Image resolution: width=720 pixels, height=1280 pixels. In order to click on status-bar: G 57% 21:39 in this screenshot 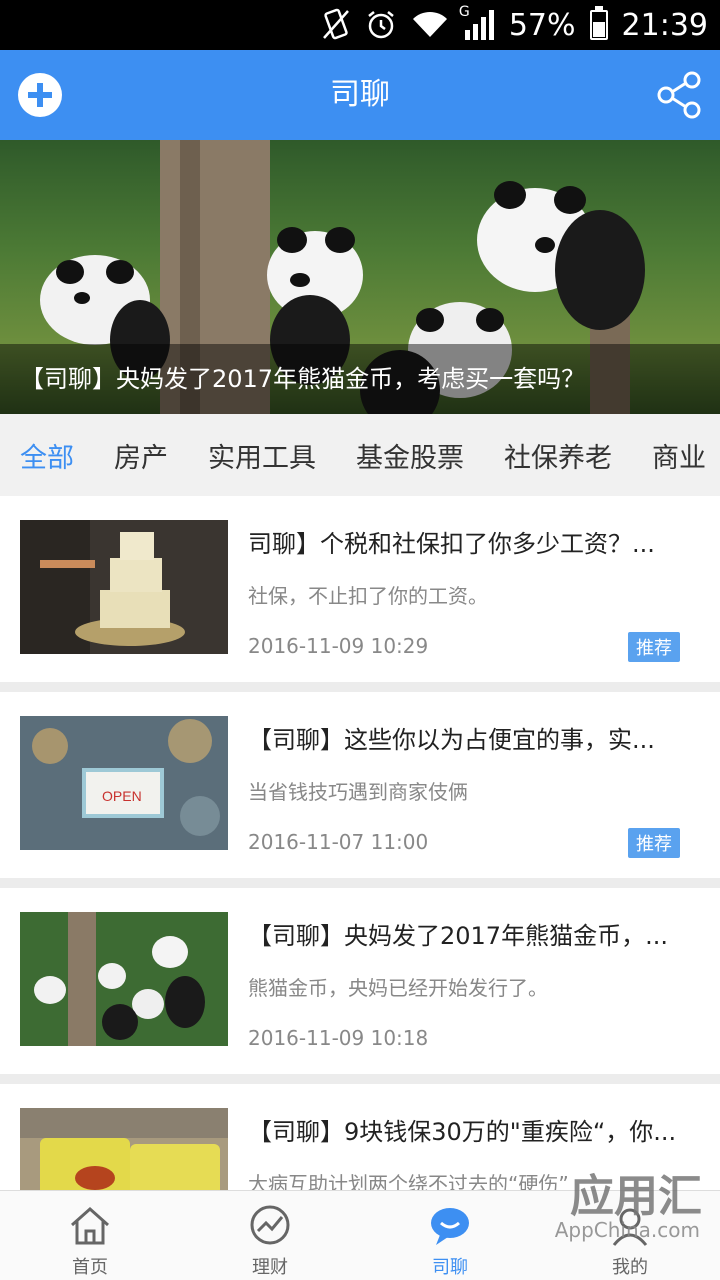, I will do `click(360, 25)`.